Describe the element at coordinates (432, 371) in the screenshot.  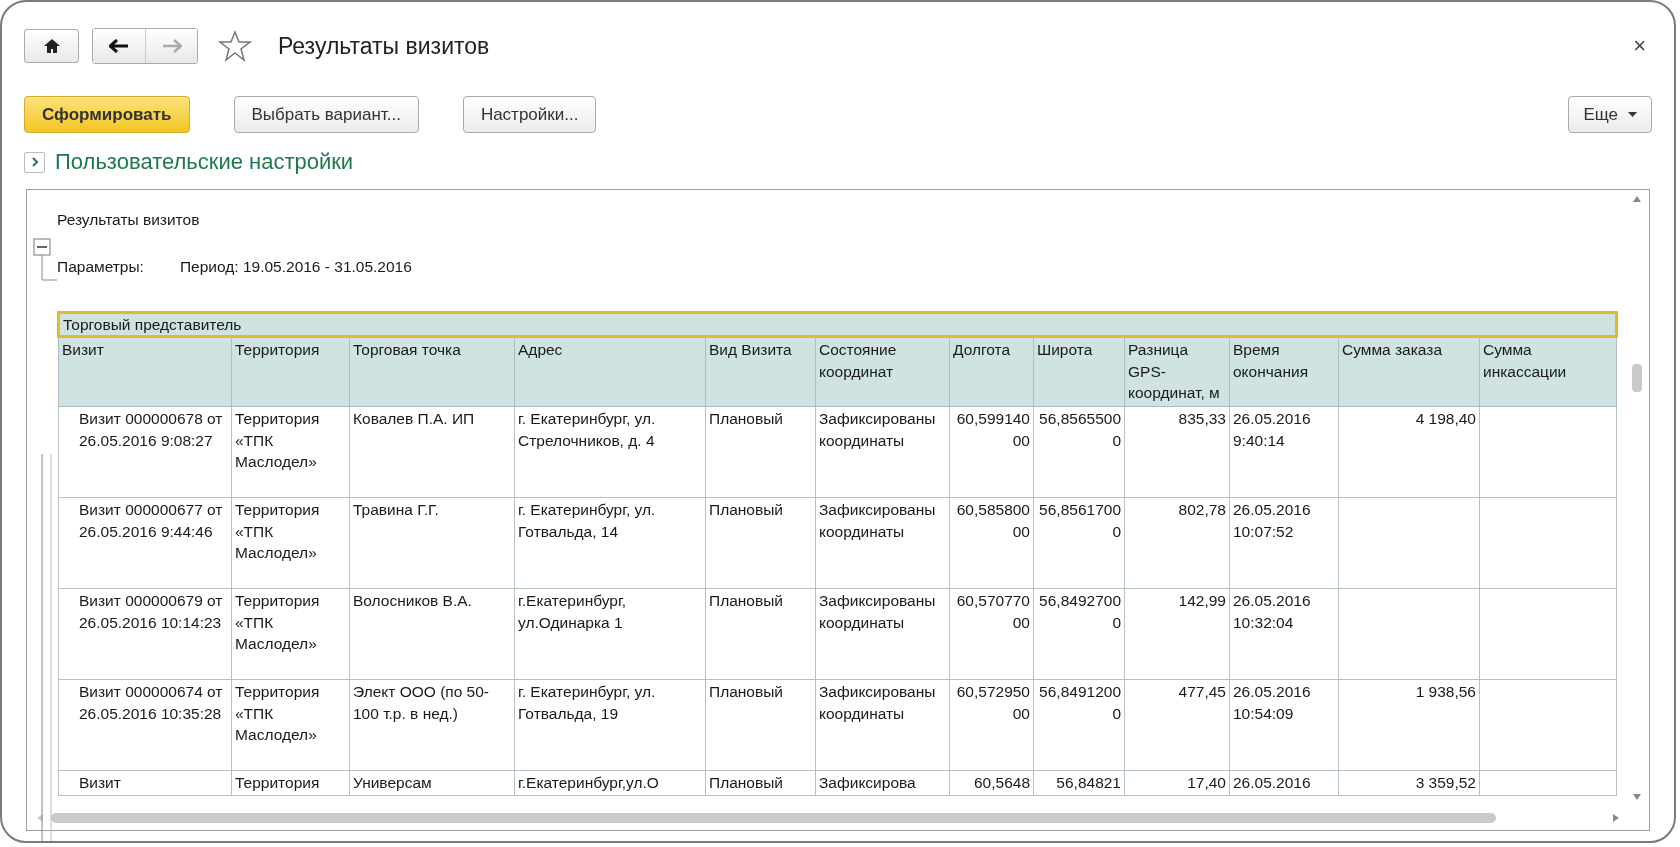
I see `column-header: Торговая точка` at that location.